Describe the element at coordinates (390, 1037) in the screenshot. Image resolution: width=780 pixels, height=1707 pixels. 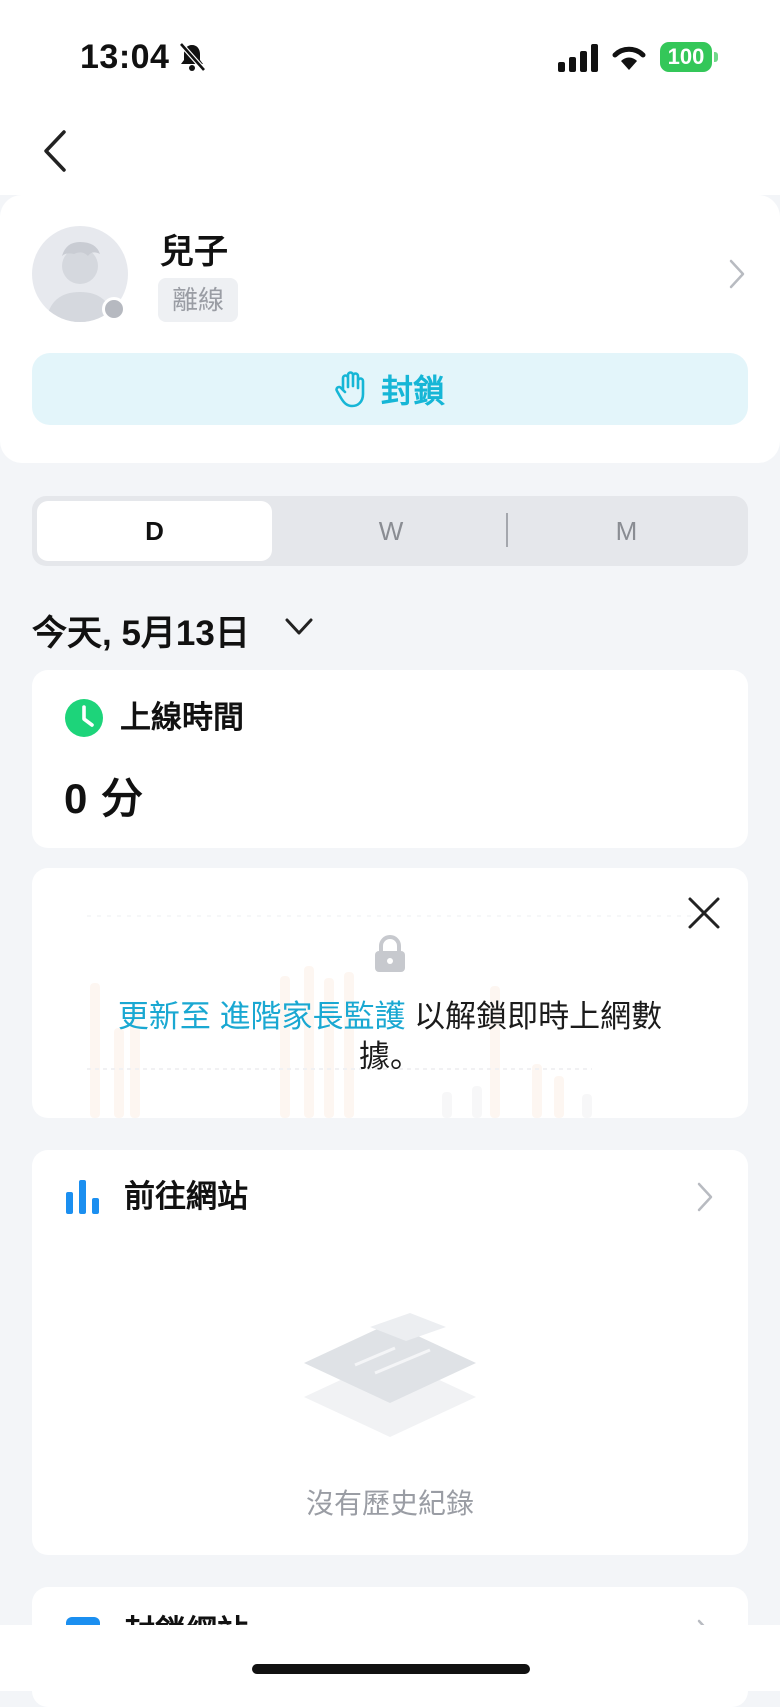
I see `upsell-message: 更新至 進階家長監護 以解鎖即時上網數據。` at that location.